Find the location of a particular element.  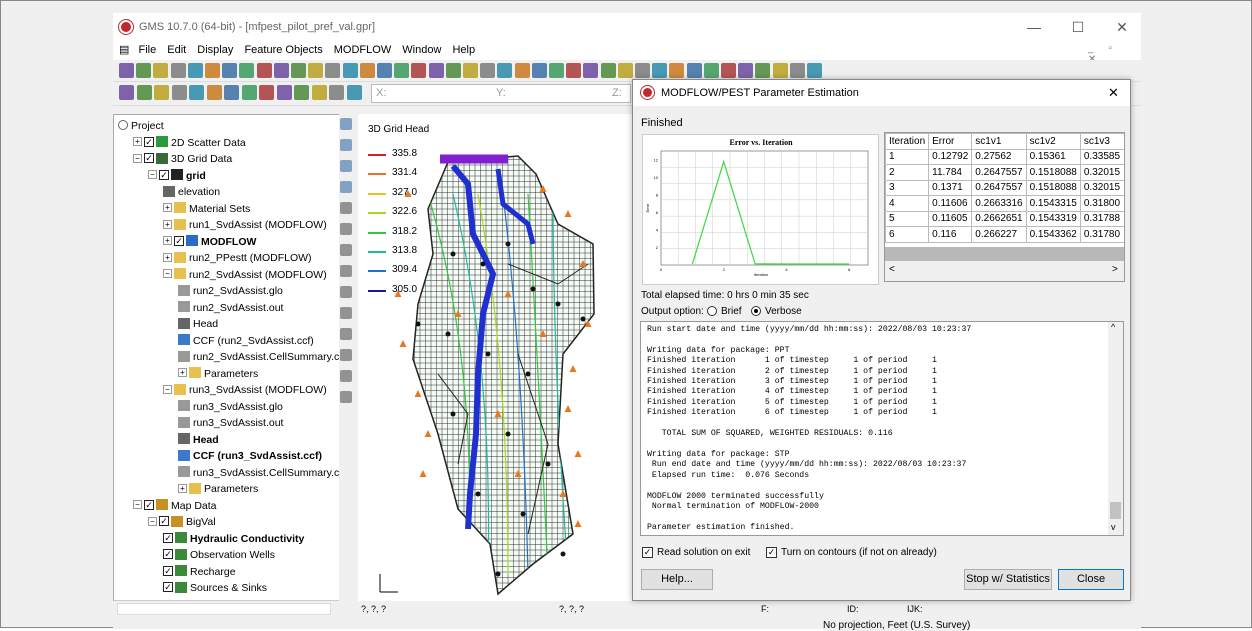

tree-item: + Material Sets is located at coordinates (206, 209).